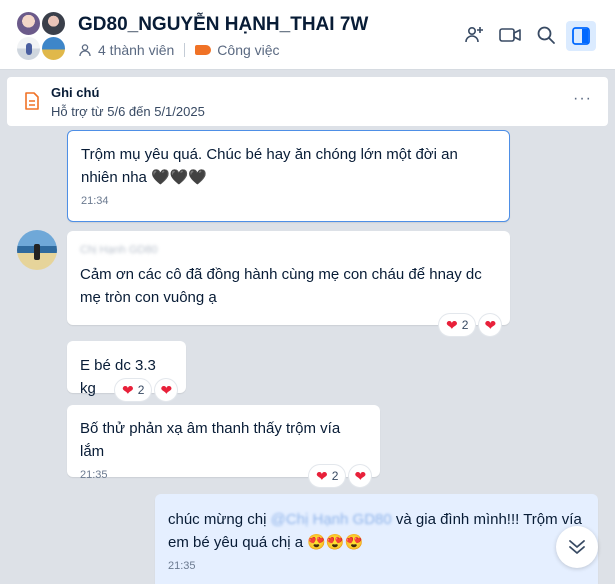 The height and width of the screenshot is (584, 615). Describe the element at coordinates (85, 50) in the screenshot. I see `user-icon` at that location.